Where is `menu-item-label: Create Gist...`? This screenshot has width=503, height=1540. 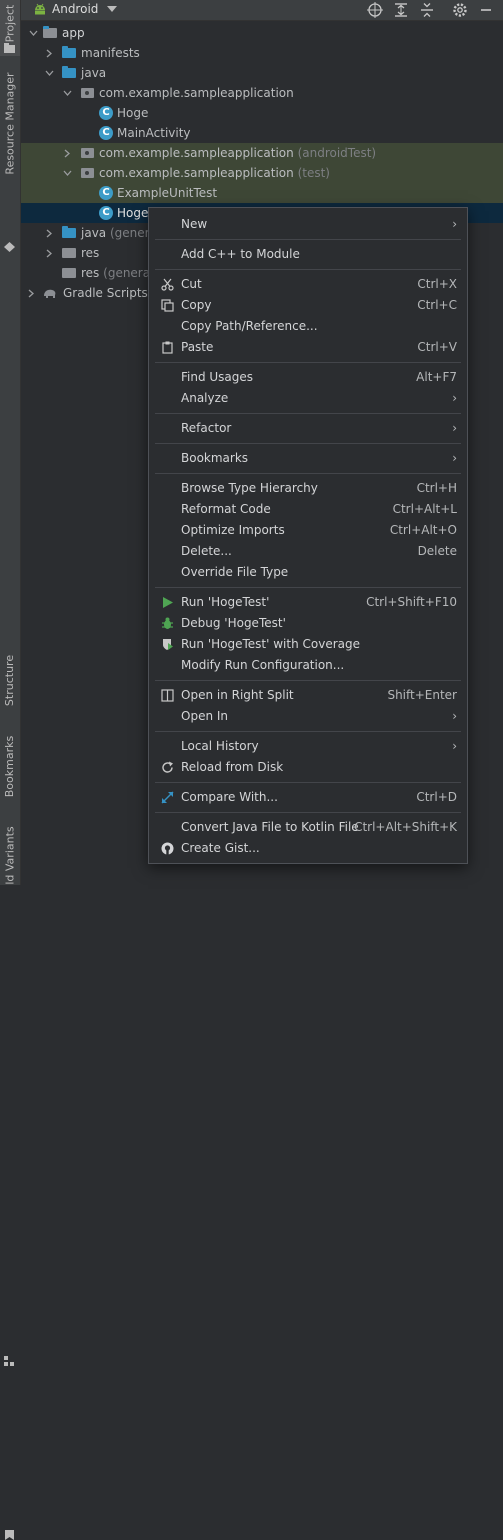 menu-item-label: Create Gist... is located at coordinates (220, 848).